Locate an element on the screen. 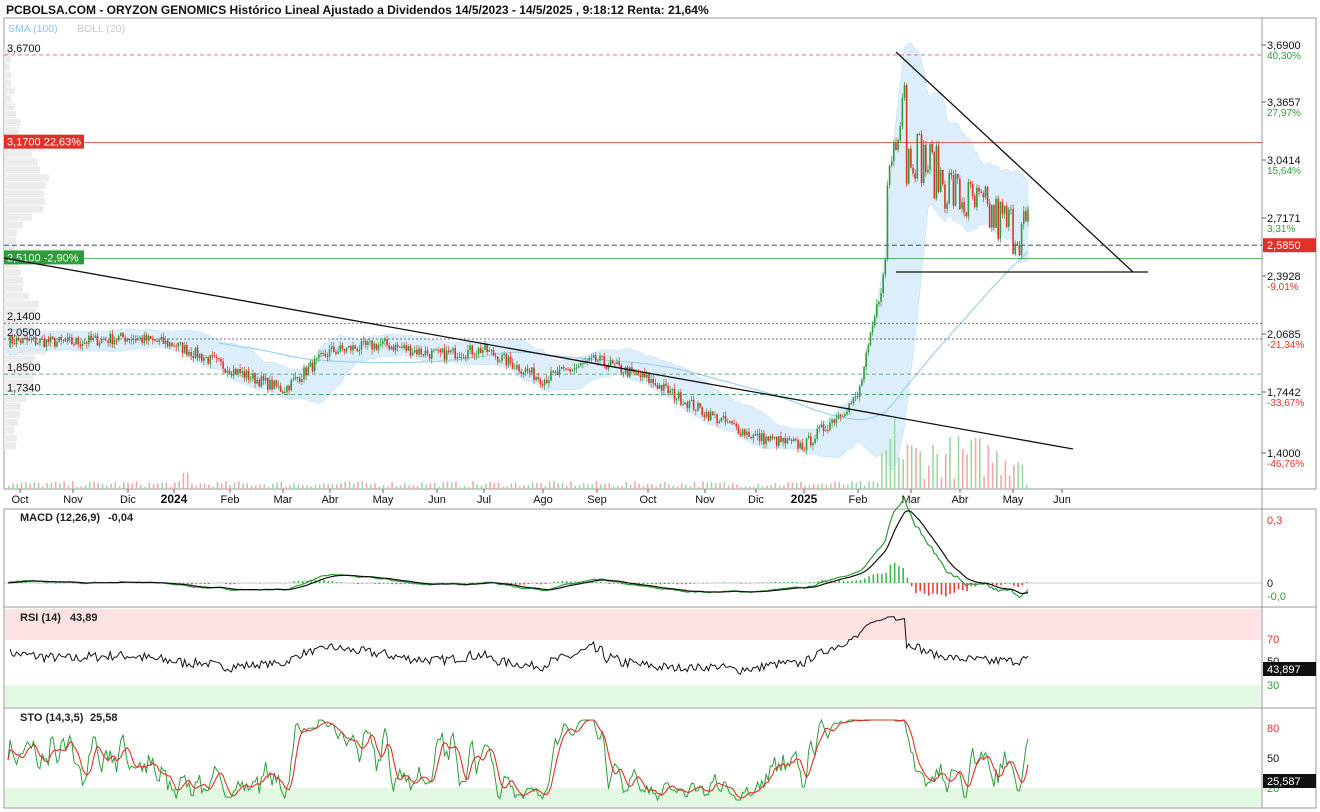 The image size is (1320, 812). macd-axis-label: -0,0 is located at coordinates (1276, 597).